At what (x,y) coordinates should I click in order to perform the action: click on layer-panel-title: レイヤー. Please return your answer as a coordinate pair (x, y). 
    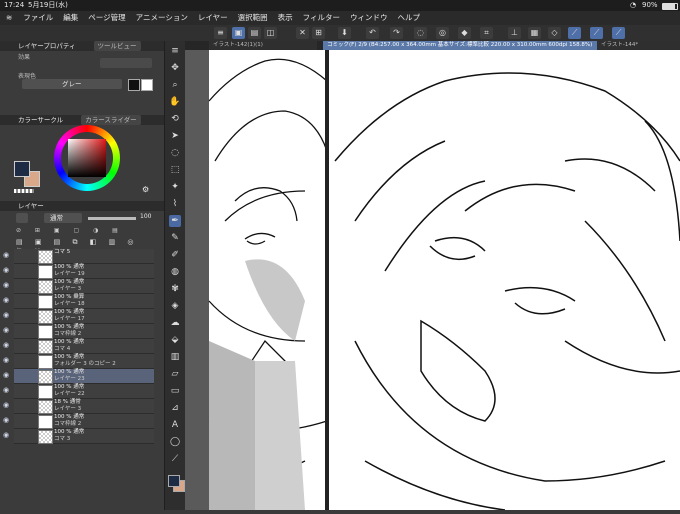
    Looking at the image, I should click on (31, 206).